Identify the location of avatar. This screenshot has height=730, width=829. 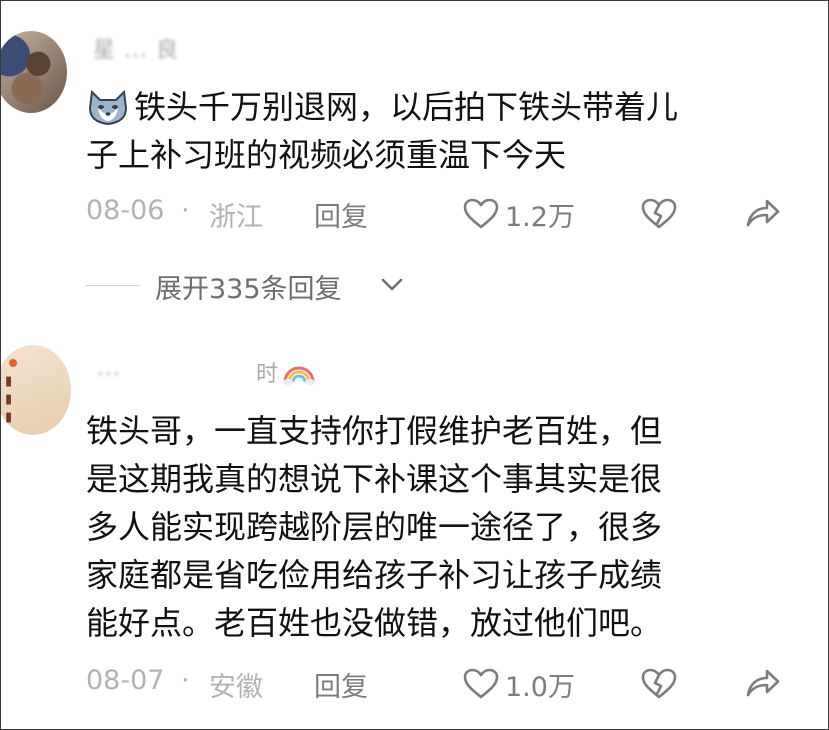
(34, 72).